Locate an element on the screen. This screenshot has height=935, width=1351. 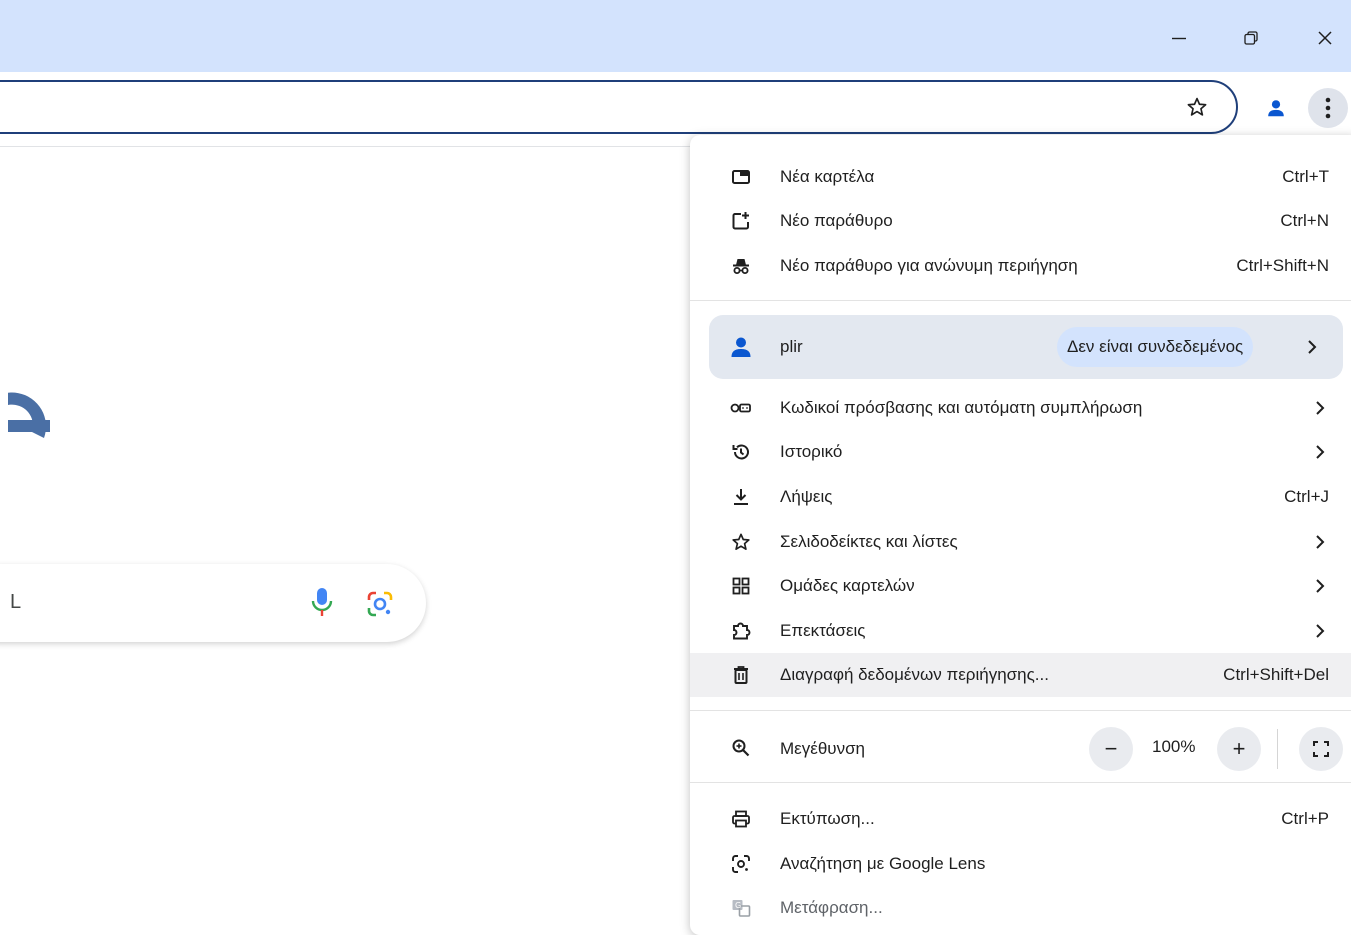
history-icon is located at coordinates (741, 452).